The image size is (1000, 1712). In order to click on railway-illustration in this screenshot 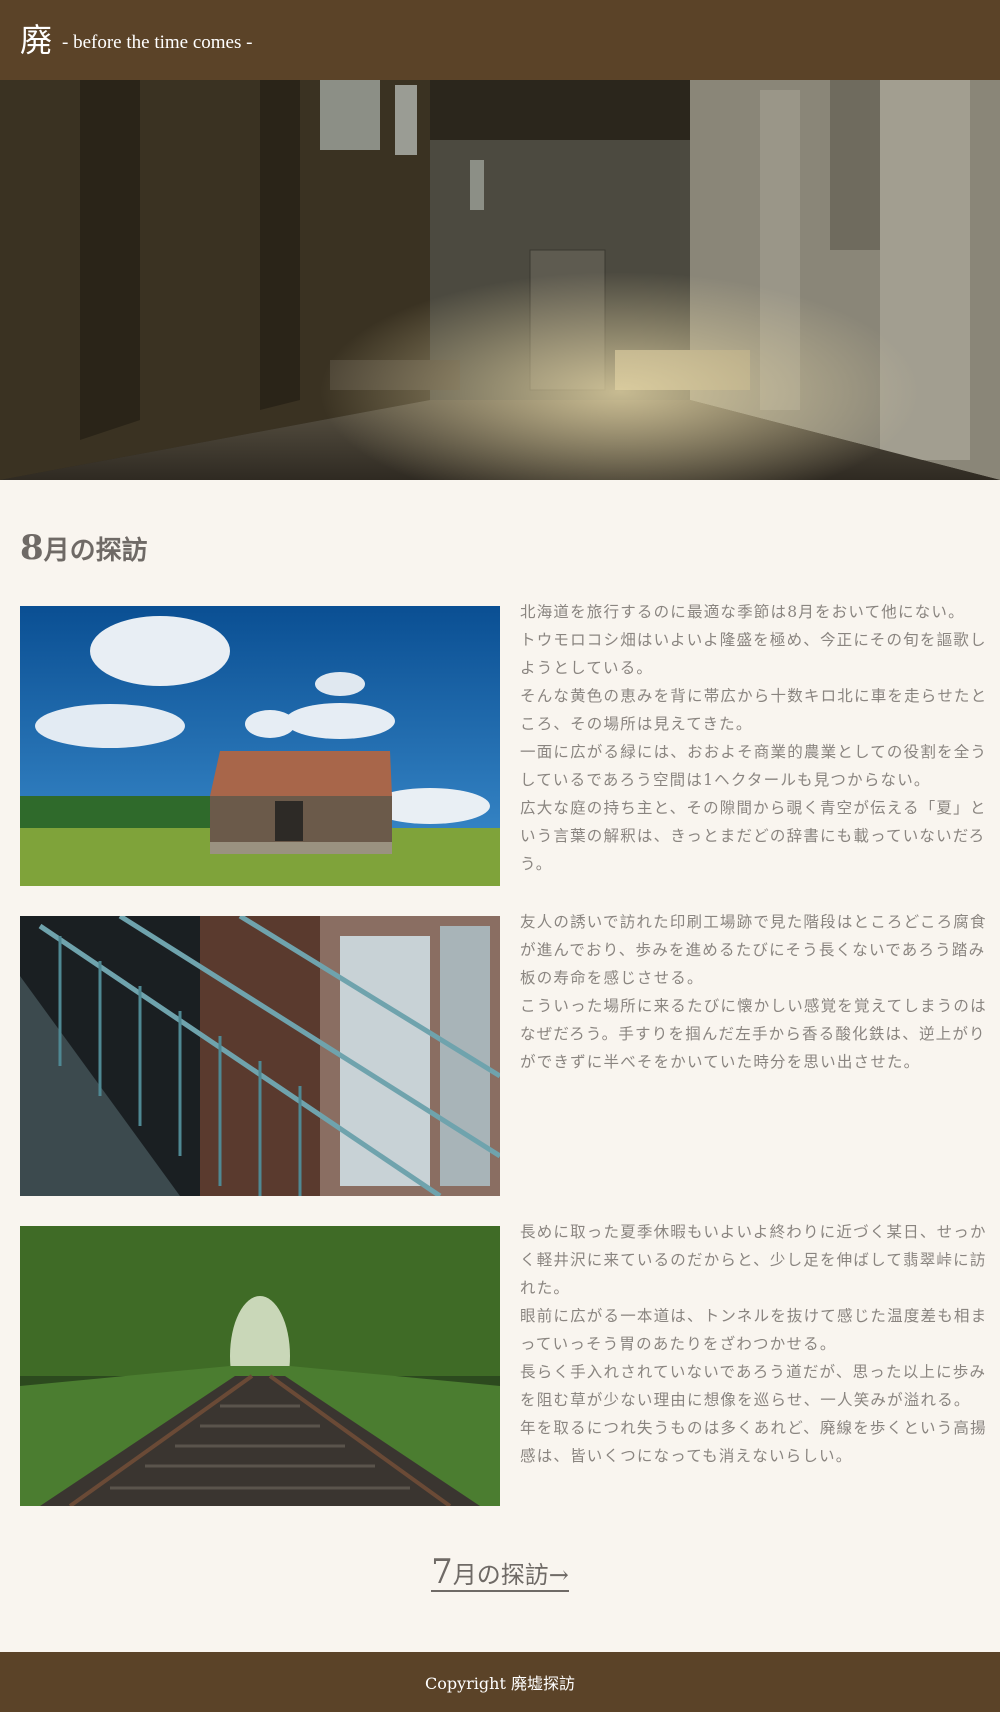, I will do `click(260, 1366)`.